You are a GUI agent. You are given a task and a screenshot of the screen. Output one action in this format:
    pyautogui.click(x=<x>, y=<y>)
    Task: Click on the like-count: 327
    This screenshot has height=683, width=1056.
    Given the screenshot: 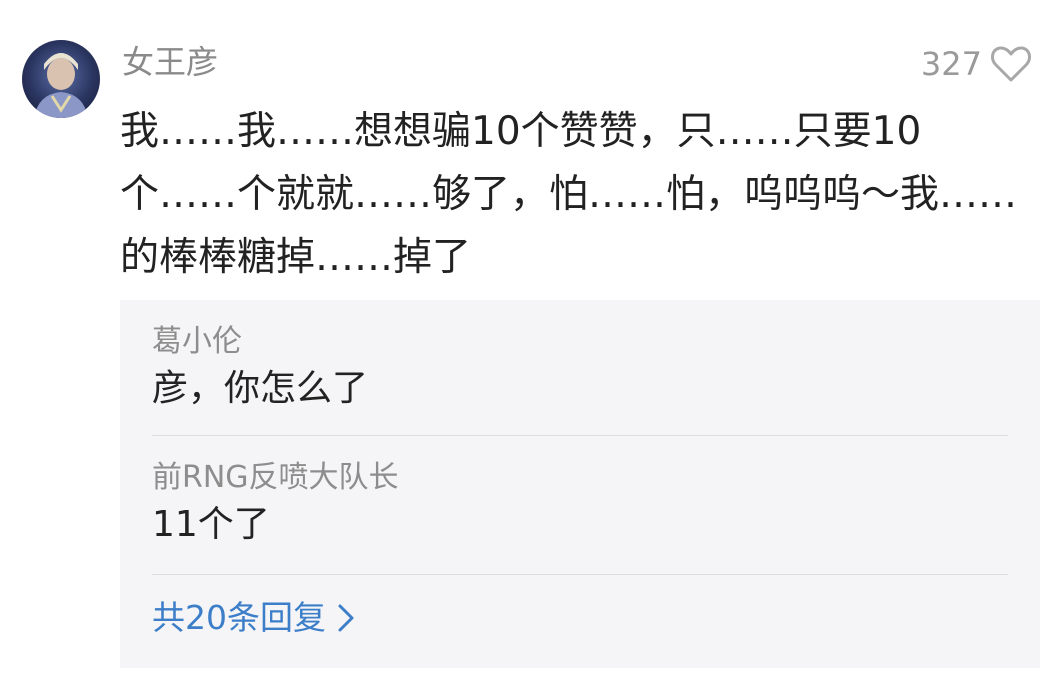 What is the action you would take?
    pyautogui.click(x=951, y=64)
    